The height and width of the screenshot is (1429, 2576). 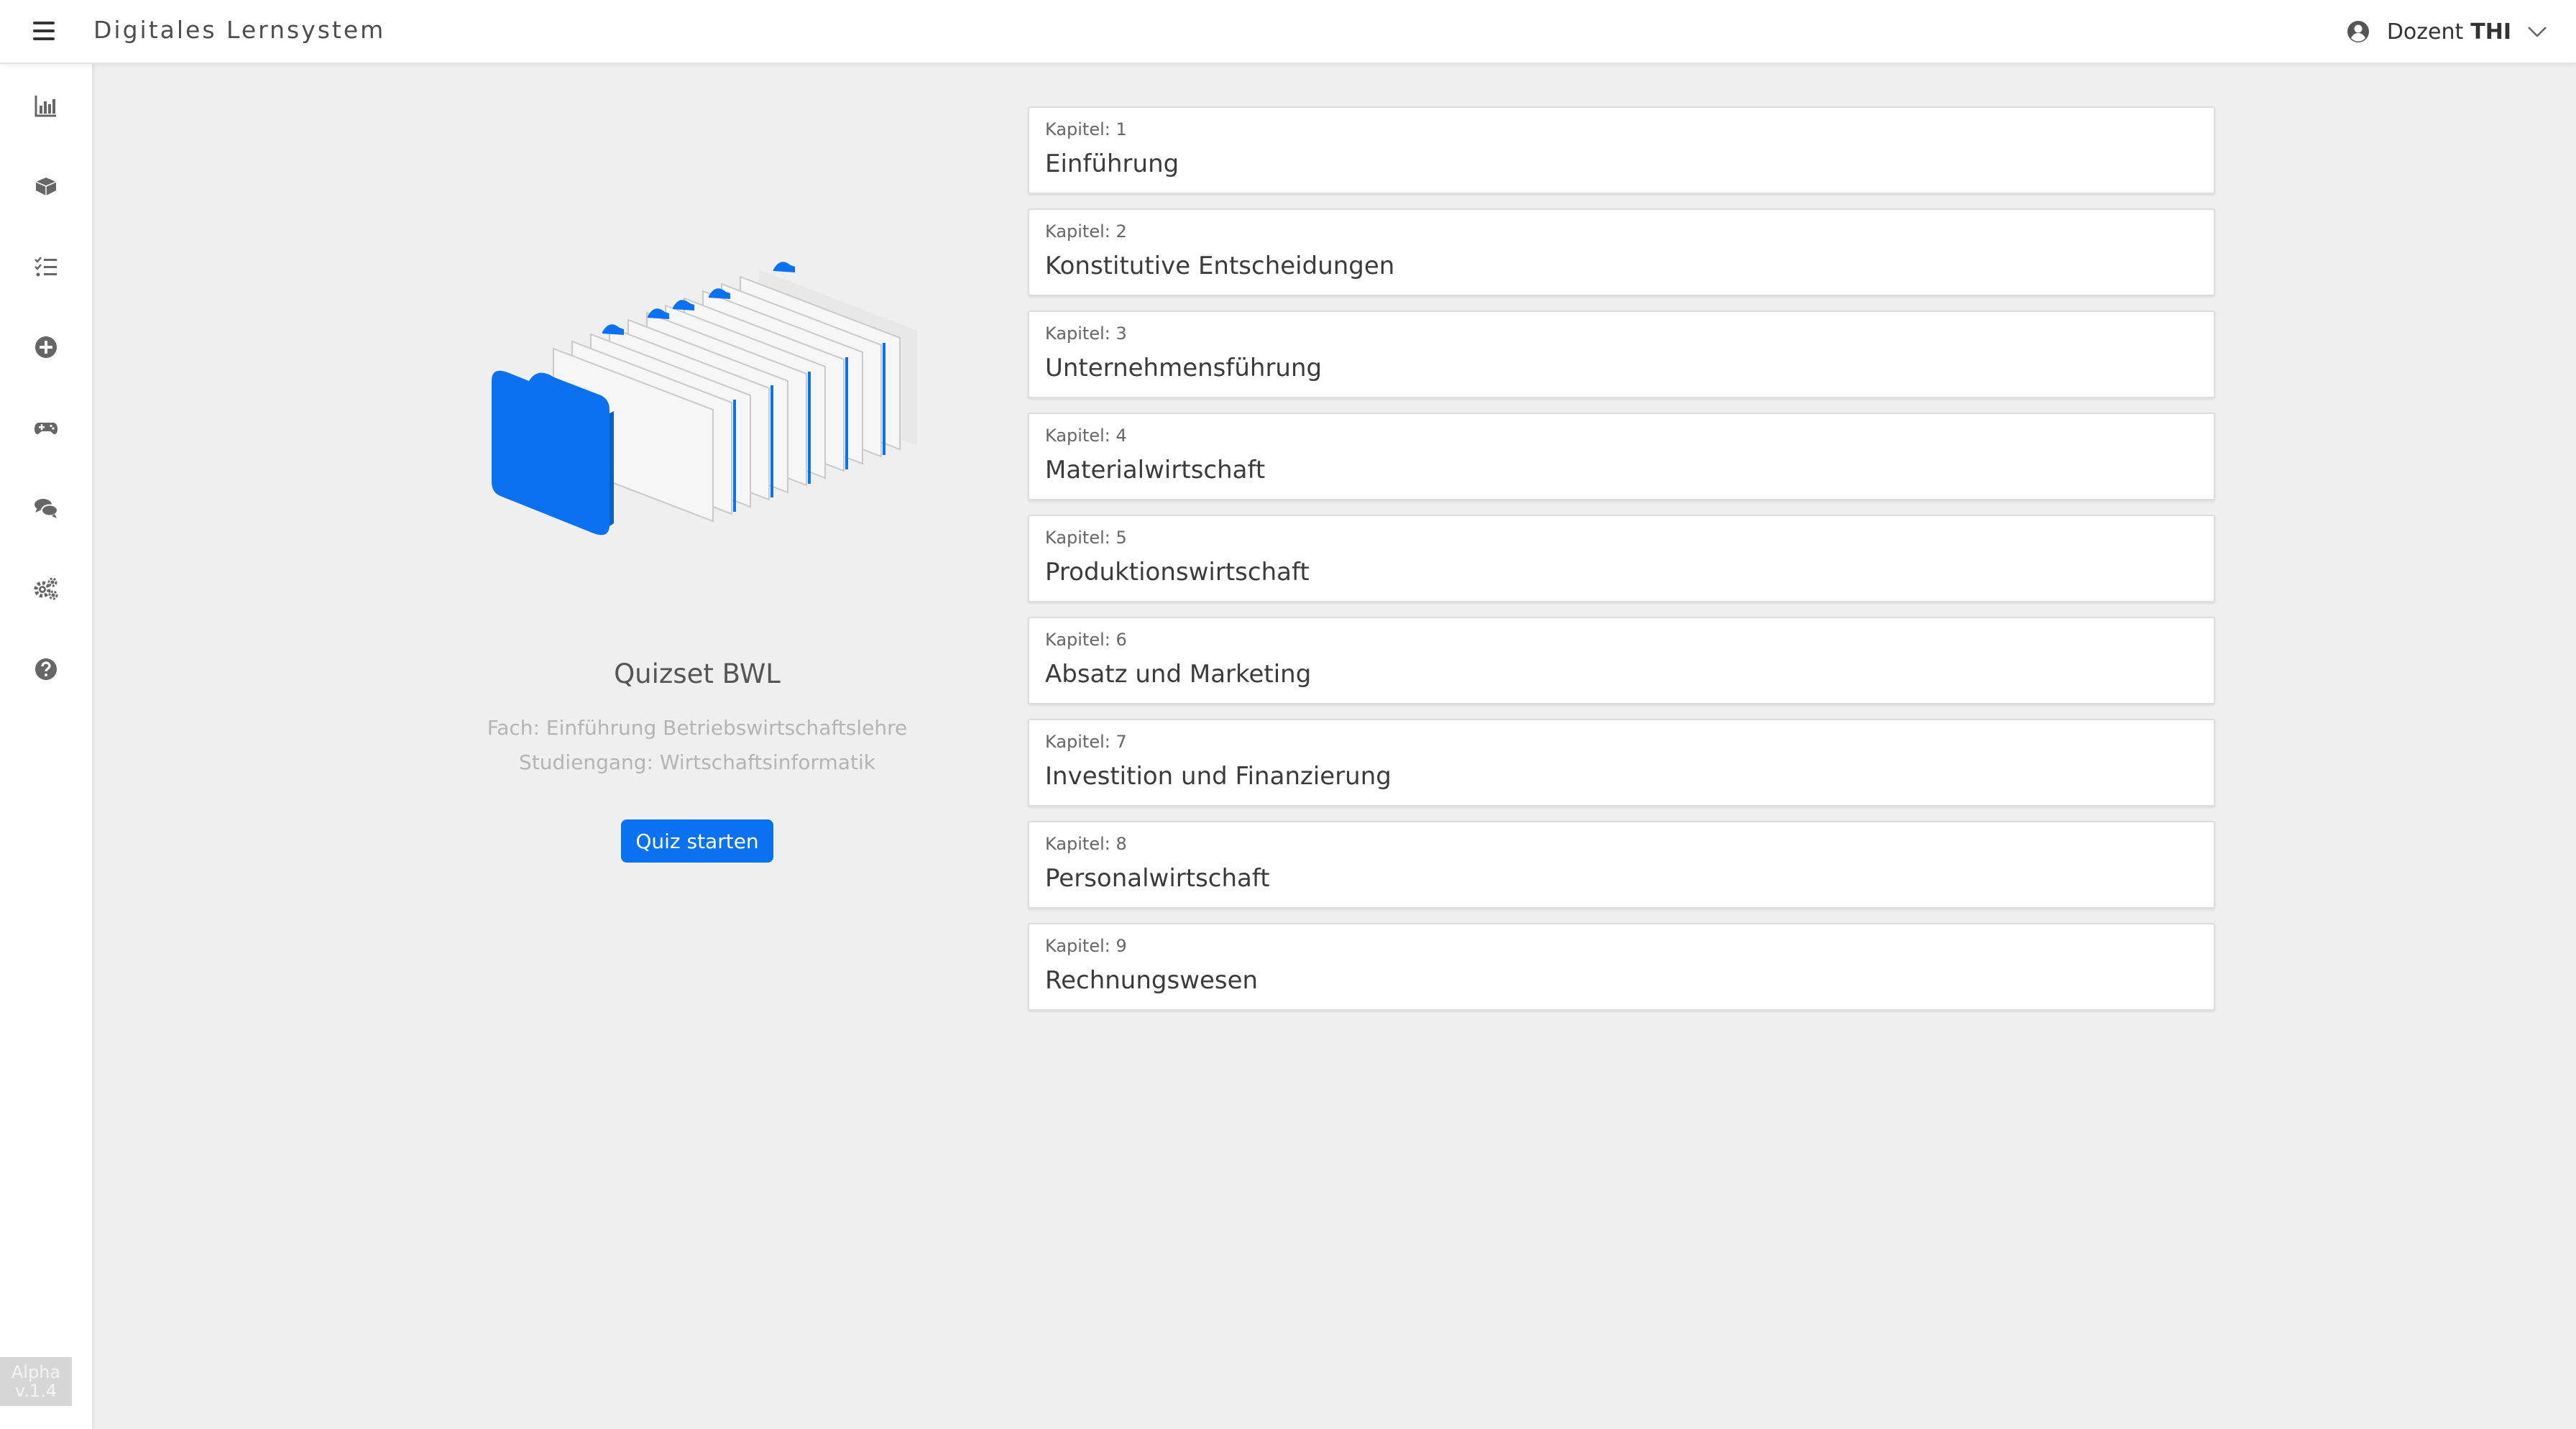 What do you see at coordinates (2425, 32) in the screenshot?
I see `user-role: Dozent` at bounding box center [2425, 32].